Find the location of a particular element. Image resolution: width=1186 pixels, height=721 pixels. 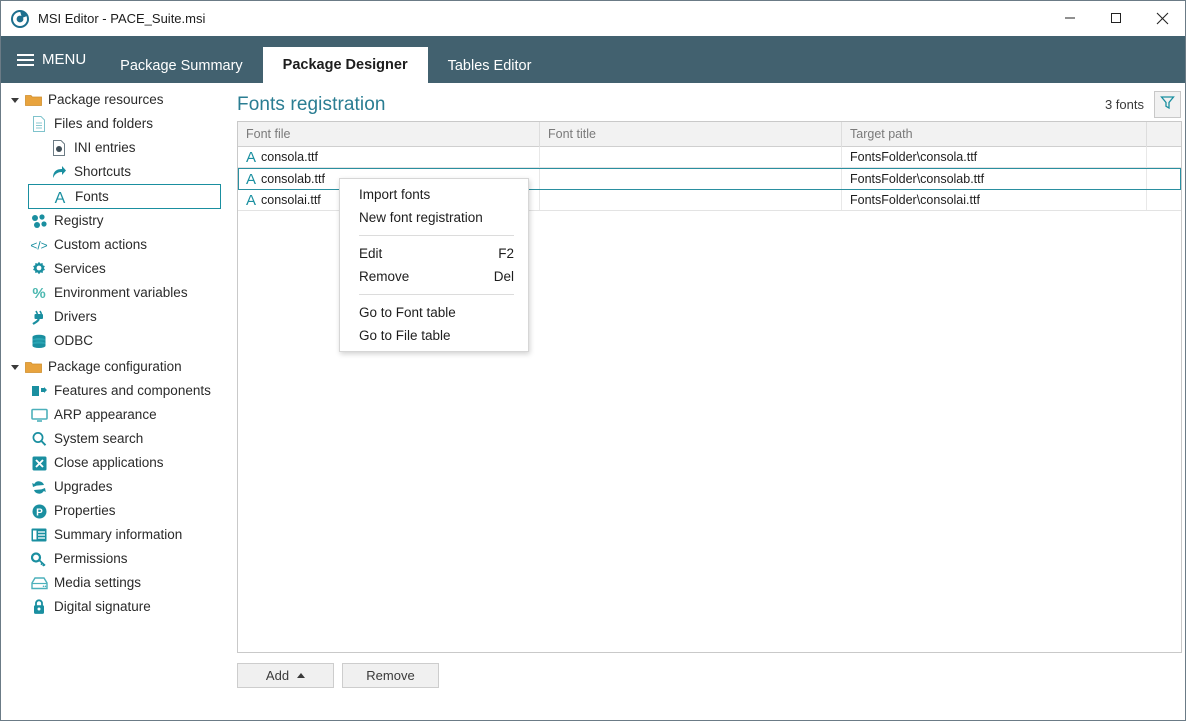

menu-item-label: New font registration is located at coordinates (421, 217).